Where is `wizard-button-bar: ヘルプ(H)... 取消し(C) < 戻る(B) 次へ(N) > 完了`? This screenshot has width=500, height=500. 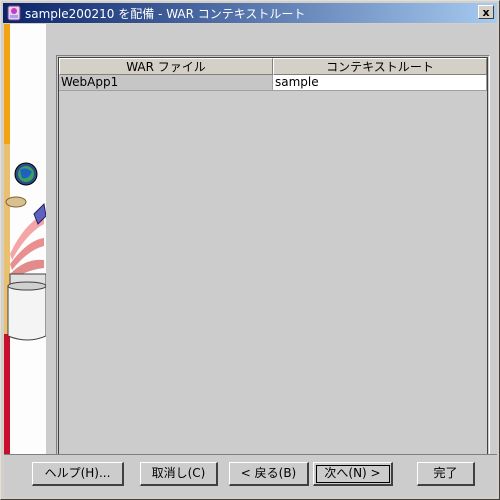
wizard-button-bar: ヘルプ(H)... 取消し(C) < 戻る(B) 次へ(N) > 完了 is located at coordinates (250, 475).